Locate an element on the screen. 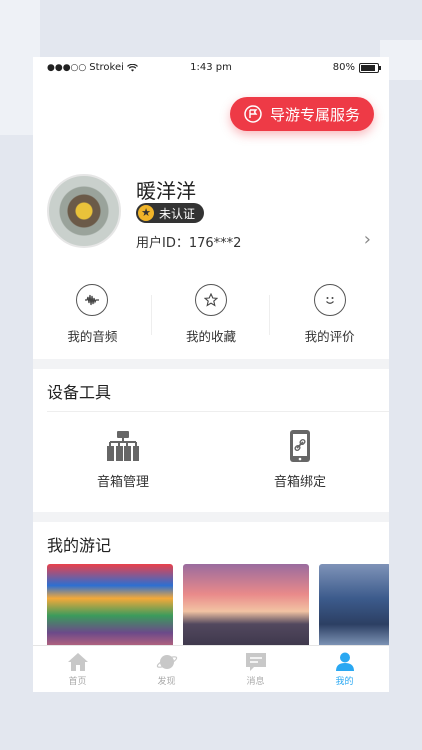  device-tool-label: 音箱绑定 is located at coordinates (299, 482).